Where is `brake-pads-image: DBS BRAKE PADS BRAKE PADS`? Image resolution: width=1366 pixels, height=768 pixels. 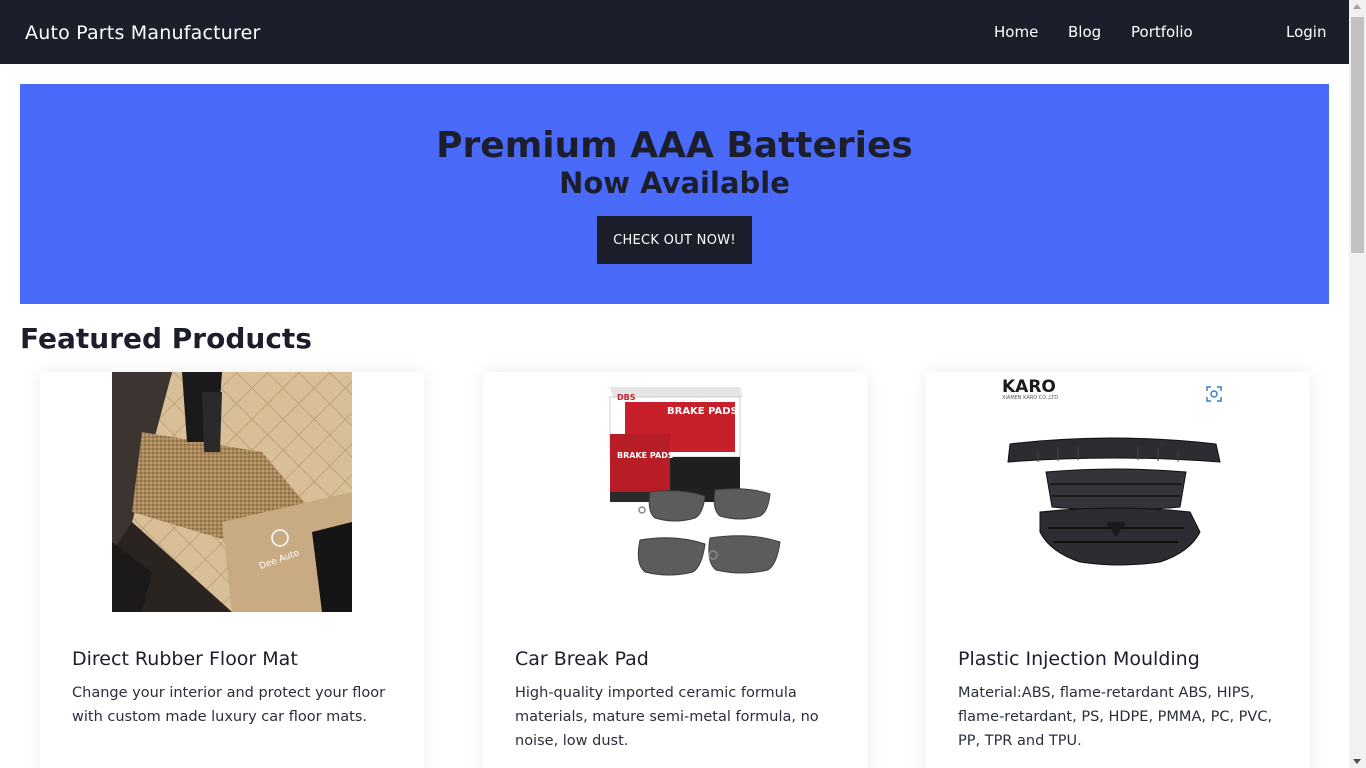 brake-pads-image: DBS BRAKE PADS BRAKE PADS is located at coordinates (675, 492).